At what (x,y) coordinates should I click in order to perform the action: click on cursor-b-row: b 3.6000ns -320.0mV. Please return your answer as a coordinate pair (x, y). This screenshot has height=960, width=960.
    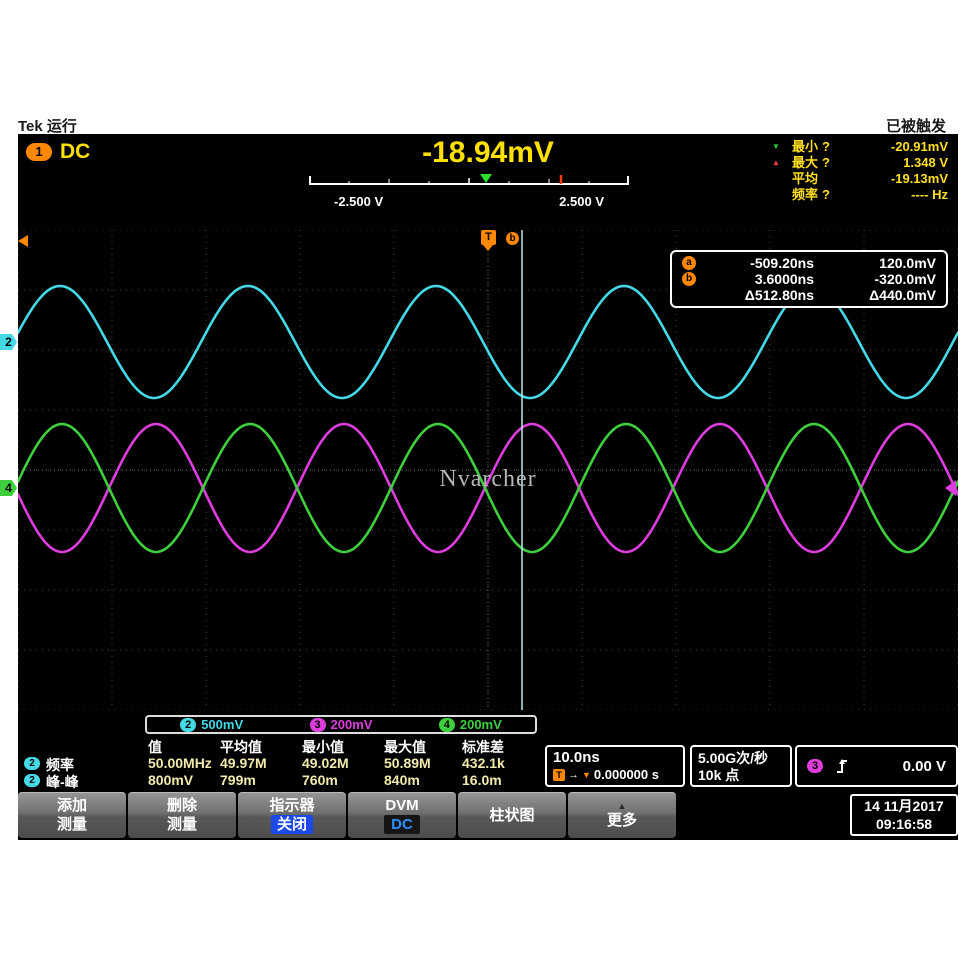
    Looking at the image, I should click on (809, 279).